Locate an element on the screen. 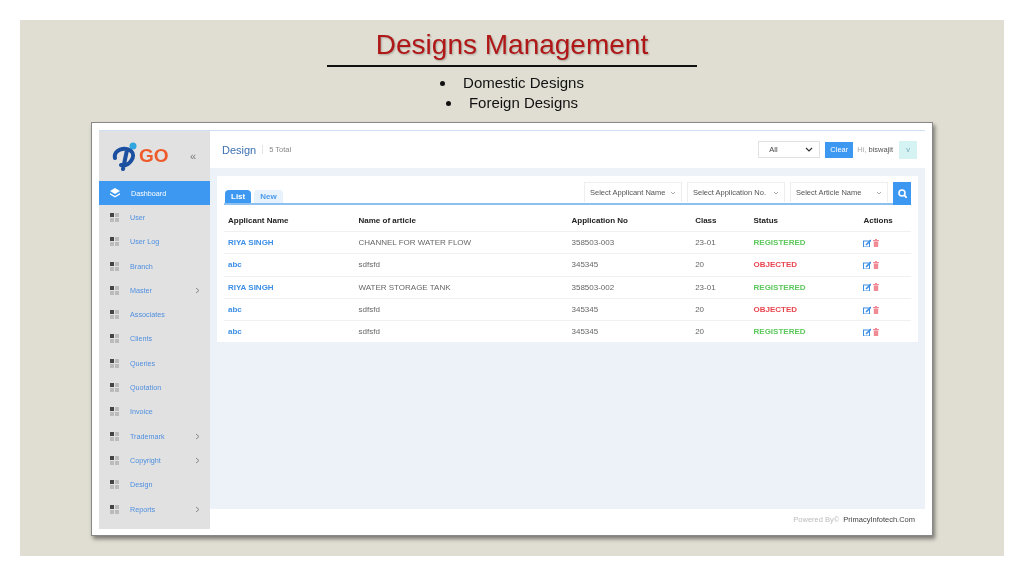 The width and height of the screenshot is (1024, 576). layers-icon is located at coordinates (115, 193).